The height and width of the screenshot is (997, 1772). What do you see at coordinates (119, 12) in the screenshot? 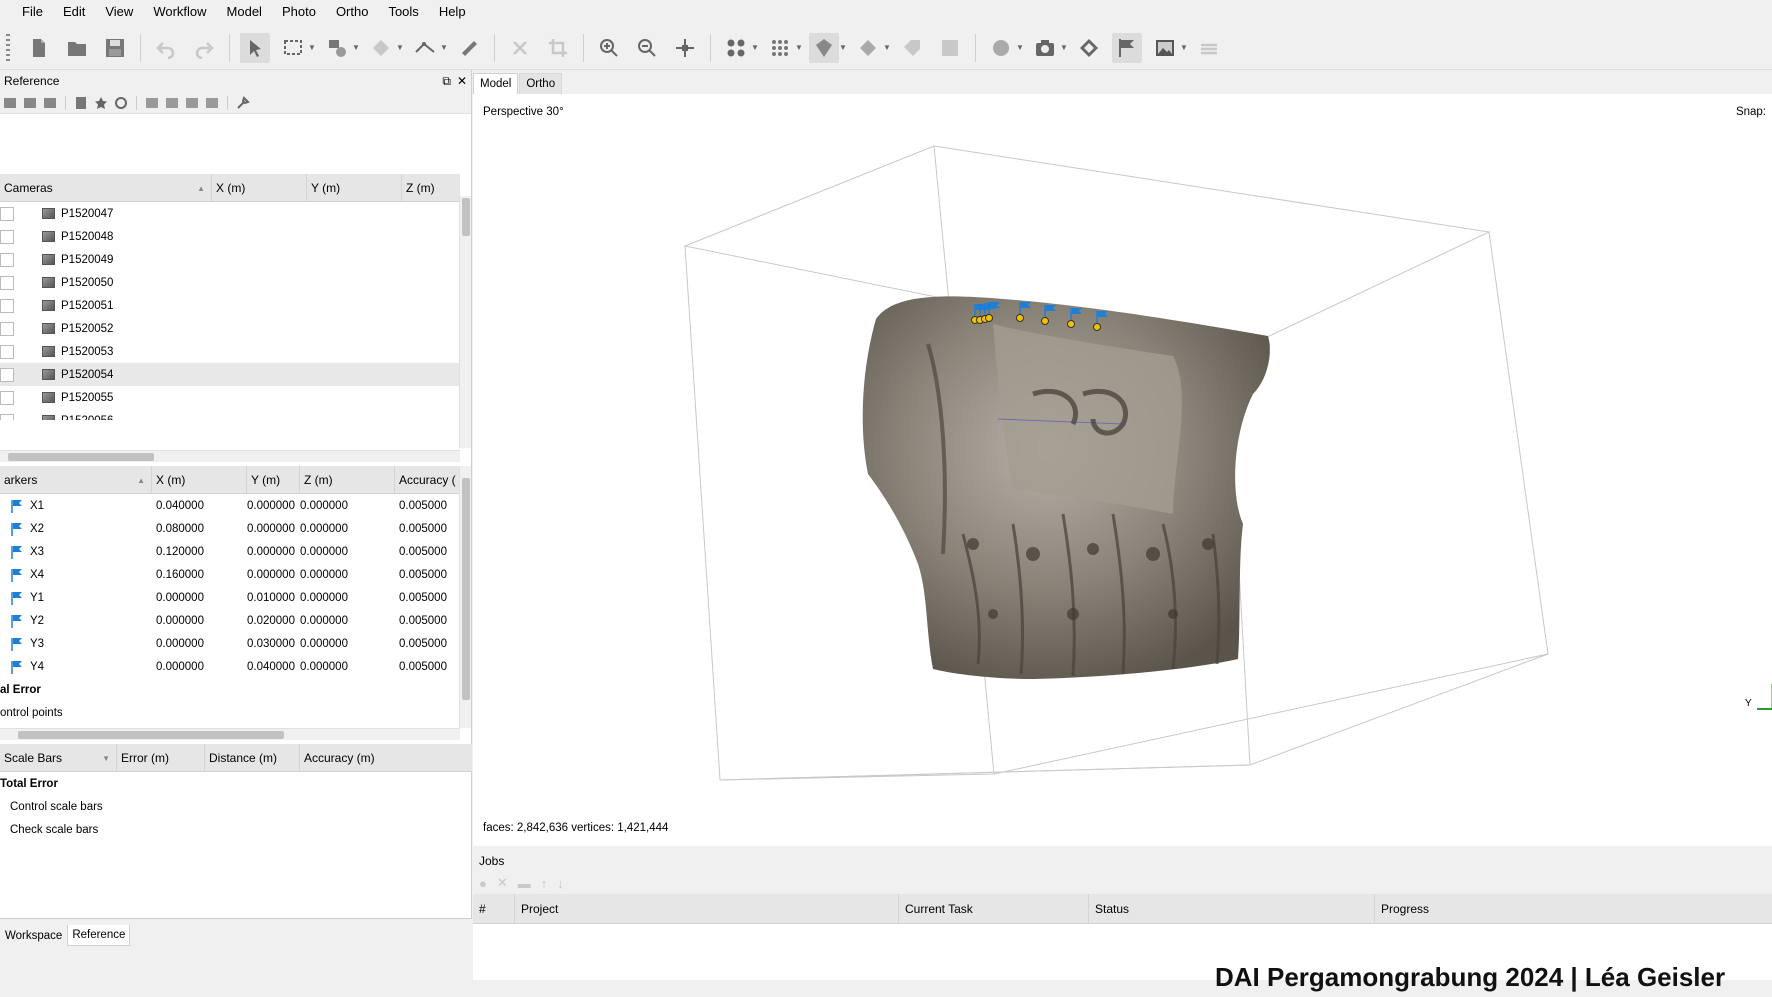
I see `menu-view: View` at bounding box center [119, 12].